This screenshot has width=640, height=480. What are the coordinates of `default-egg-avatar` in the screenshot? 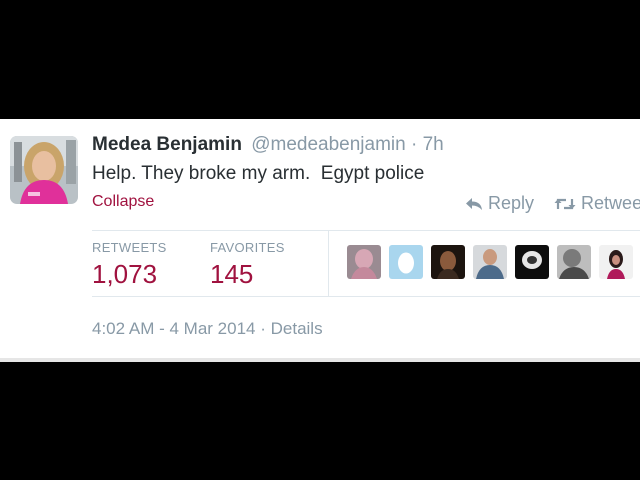 It's located at (406, 262).